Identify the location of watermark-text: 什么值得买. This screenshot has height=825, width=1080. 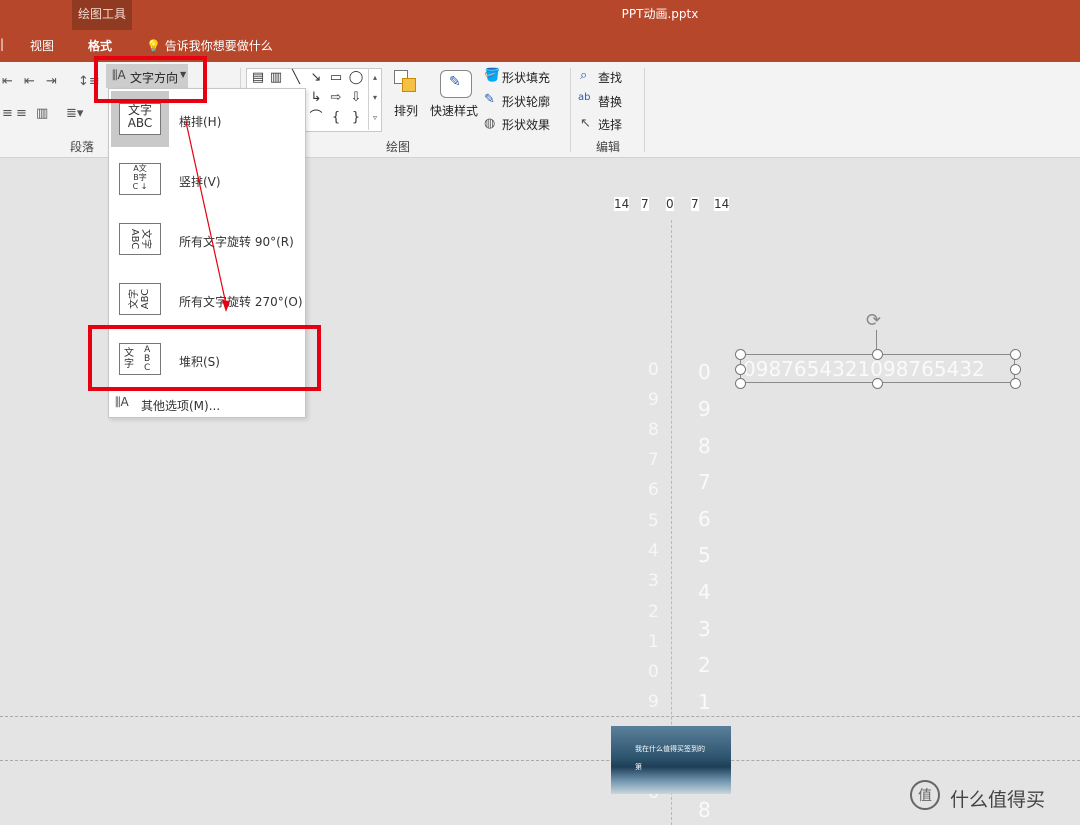
(998, 800).